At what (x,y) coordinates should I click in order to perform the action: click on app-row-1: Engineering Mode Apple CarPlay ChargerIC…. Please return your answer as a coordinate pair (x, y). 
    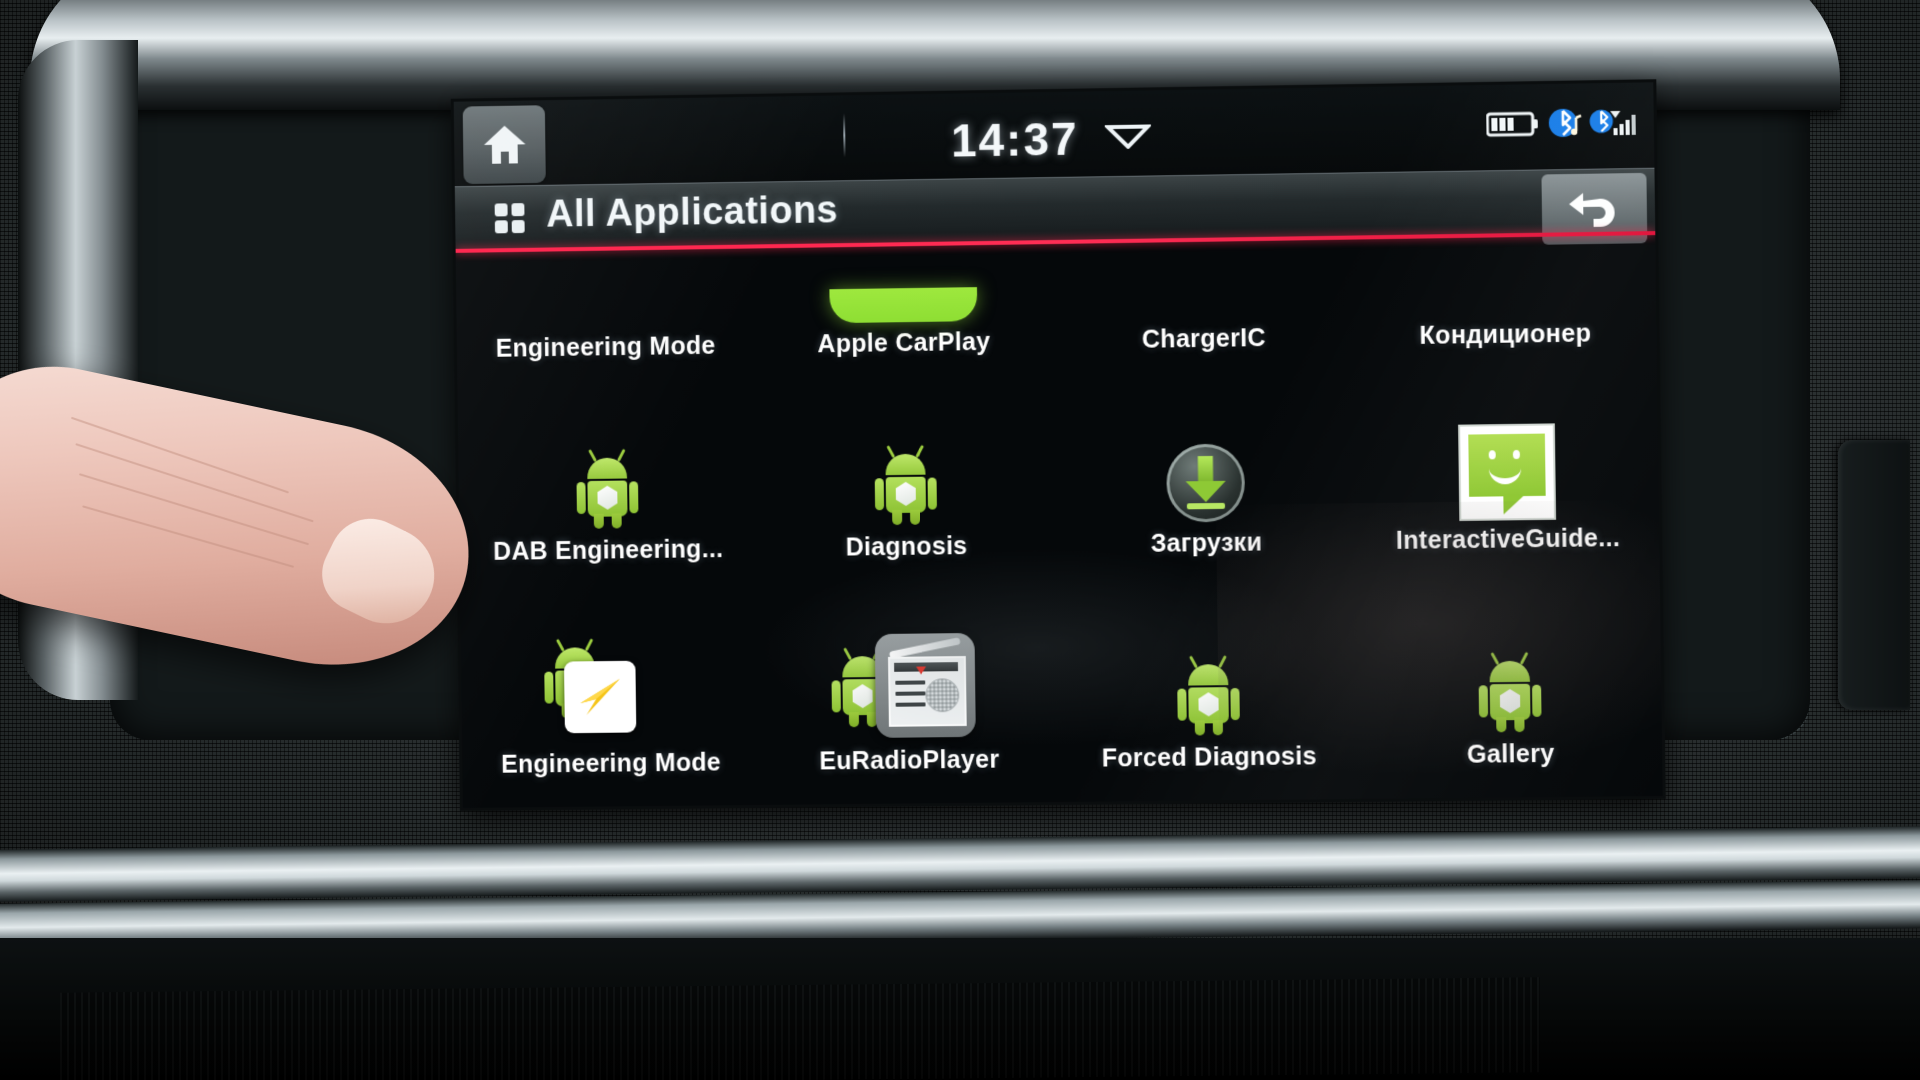
    Looking at the image, I should click on (1056, 280).